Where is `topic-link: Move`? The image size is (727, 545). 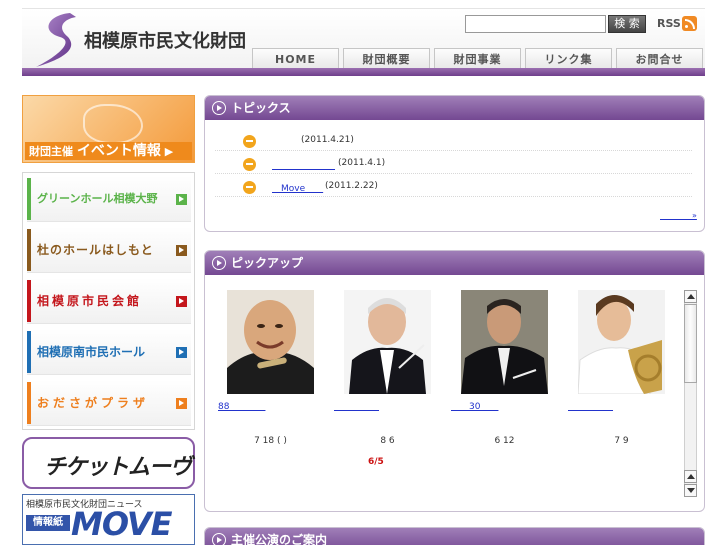 topic-link: Move is located at coordinates (297, 187).